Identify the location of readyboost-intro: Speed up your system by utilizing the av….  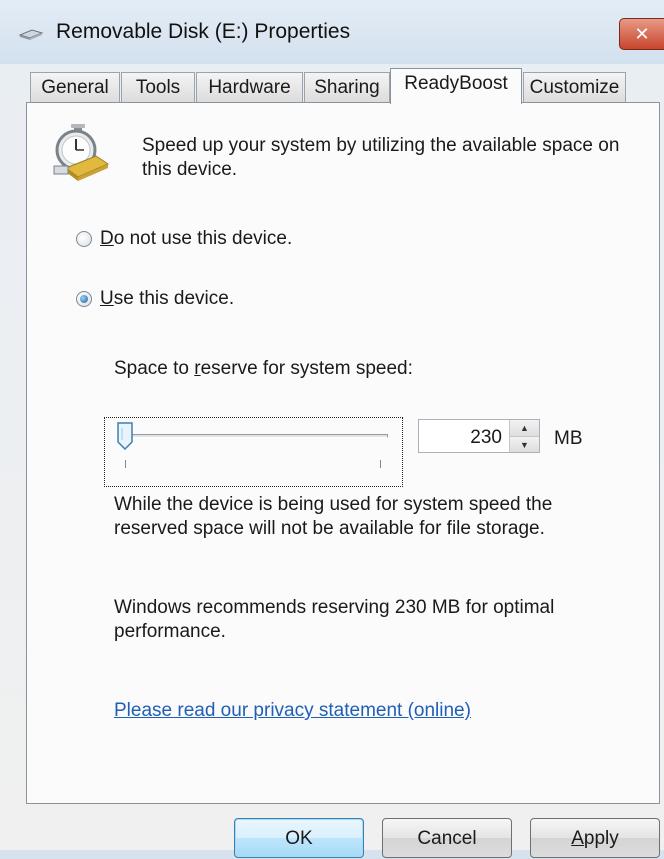
(381, 157).